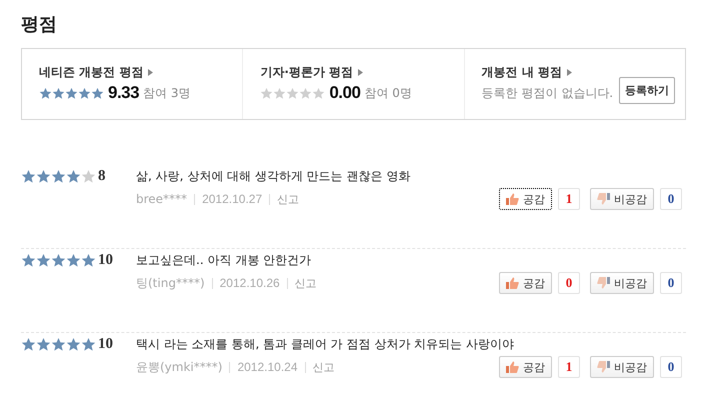 This screenshot has width=703, height=407. What do you see at coordinates (325, 344) in the screenshot?
I see `review-text: 택시 라는 소재를 통해, 톰과 클레어 가 점점 상처가 치유되는 사랑이야` at bounding box center [325, 344].